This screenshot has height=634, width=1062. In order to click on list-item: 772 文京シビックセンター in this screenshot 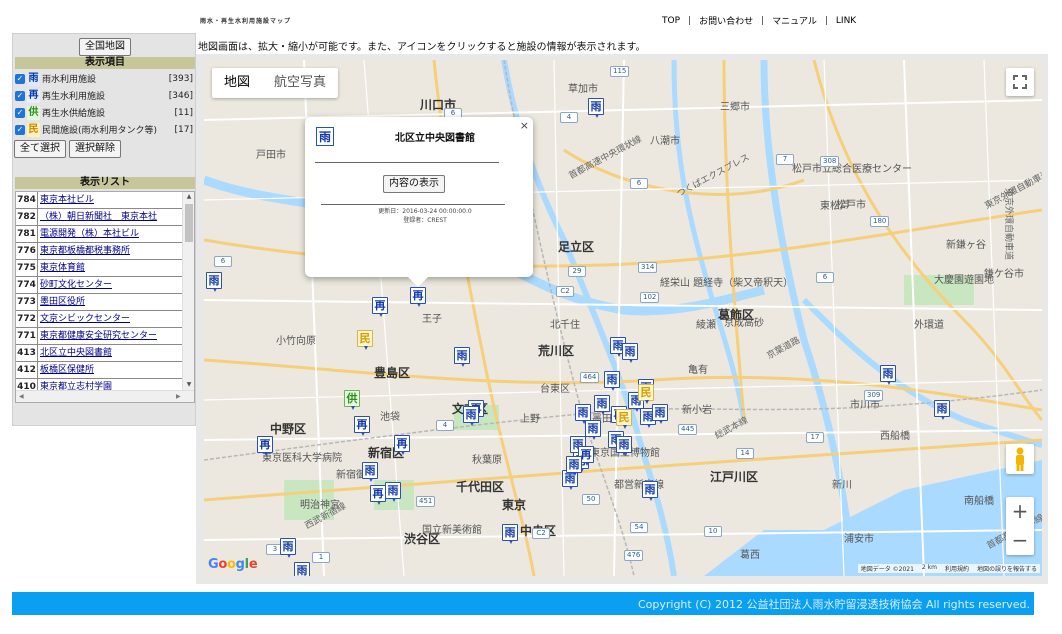, I will do `click(100, 319)`.